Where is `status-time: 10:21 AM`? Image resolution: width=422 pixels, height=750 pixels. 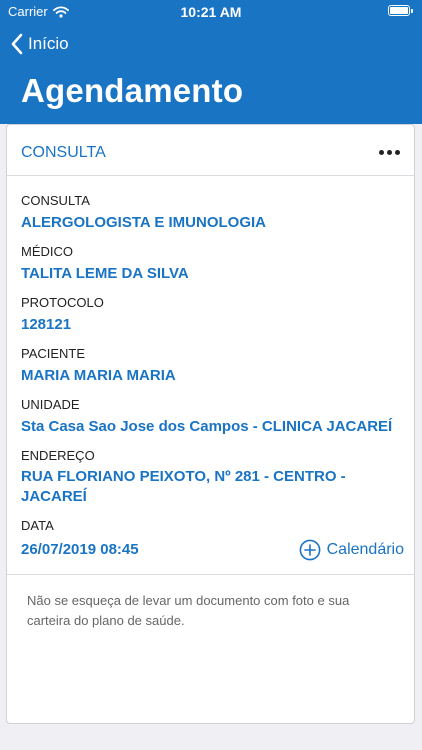
status-time: 10:21 AM is located at coordinates (211, 12).